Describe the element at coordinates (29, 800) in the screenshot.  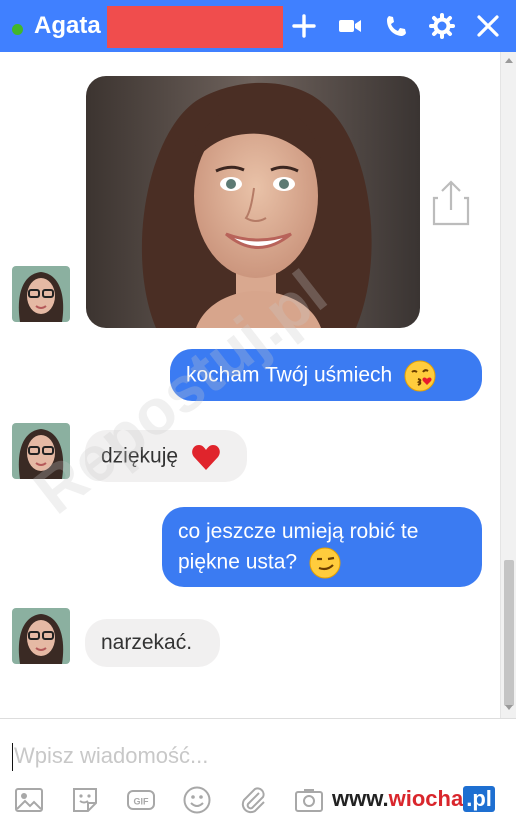
I see `photo-icon` at that location.